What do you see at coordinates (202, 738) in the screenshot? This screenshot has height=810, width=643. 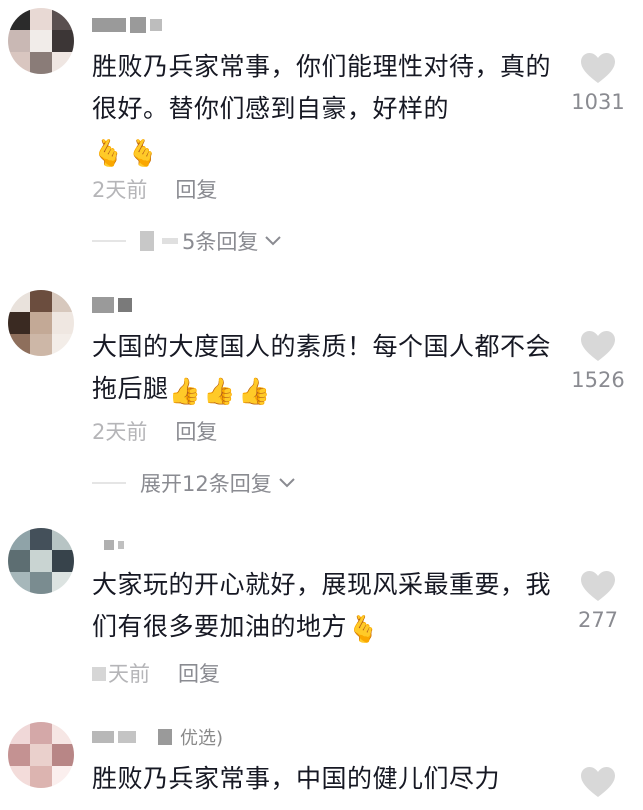 I see `user-tag: 优选)` at bounding box center [202, 738].